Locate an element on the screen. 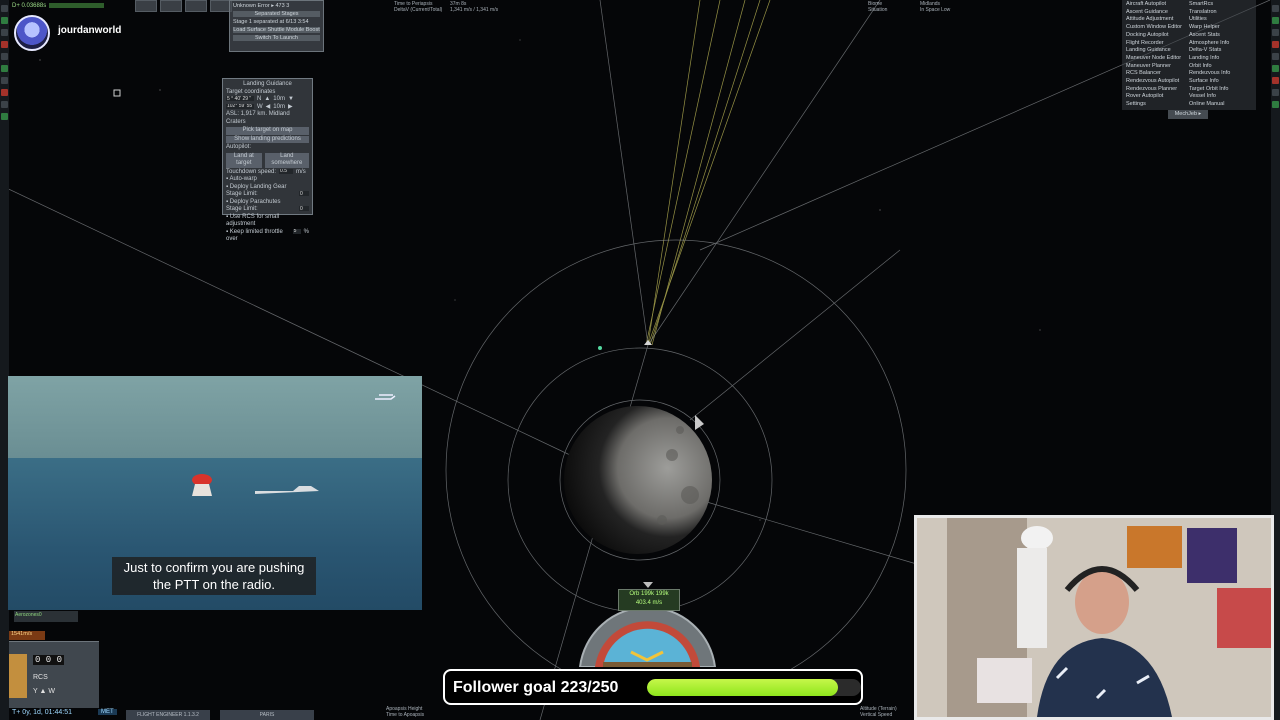  latitude-field is located at coordinates (240, 98).